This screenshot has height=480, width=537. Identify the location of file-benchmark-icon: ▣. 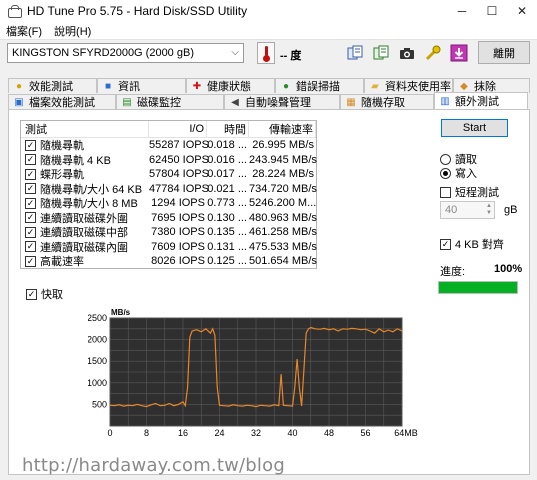
(19, 102).